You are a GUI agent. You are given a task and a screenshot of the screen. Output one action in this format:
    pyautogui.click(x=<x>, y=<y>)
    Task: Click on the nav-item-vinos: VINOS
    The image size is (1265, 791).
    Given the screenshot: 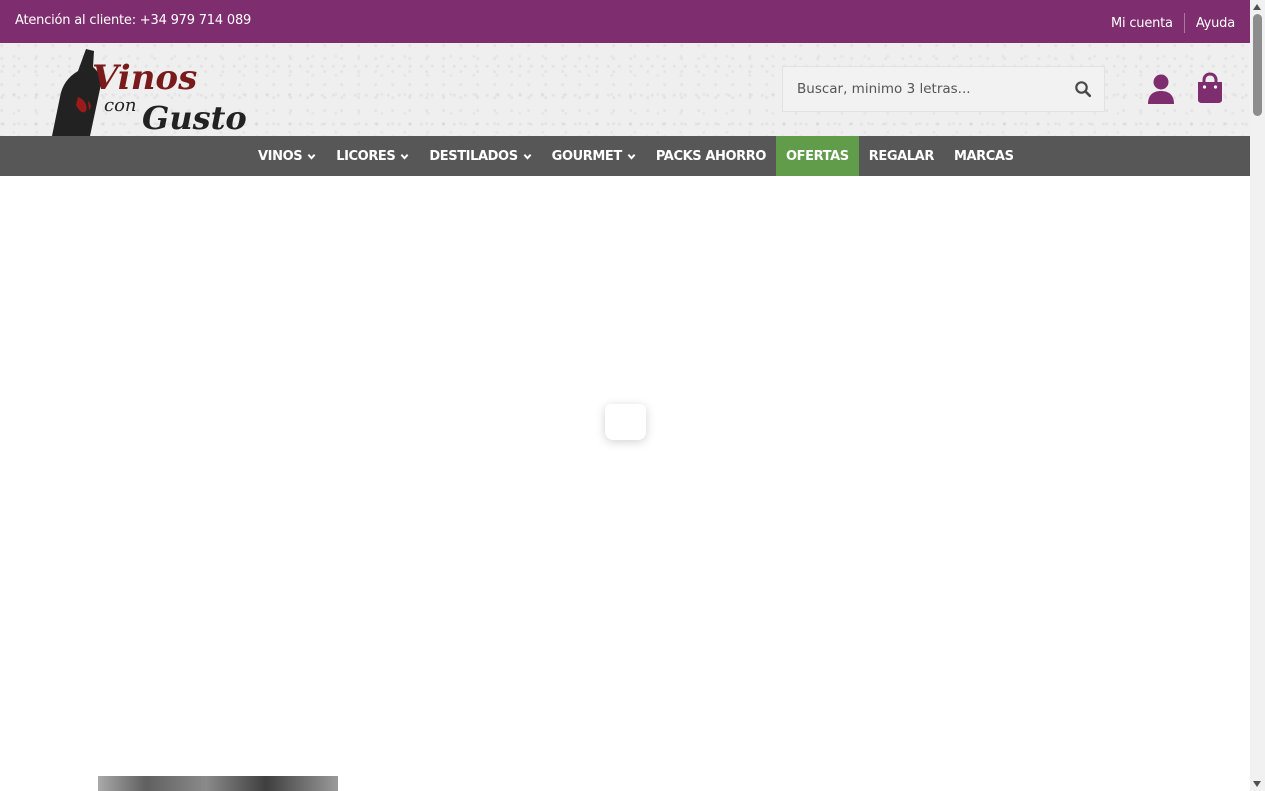 What is the action you would take?
    pyautogui.click(x=287, y=156)
    